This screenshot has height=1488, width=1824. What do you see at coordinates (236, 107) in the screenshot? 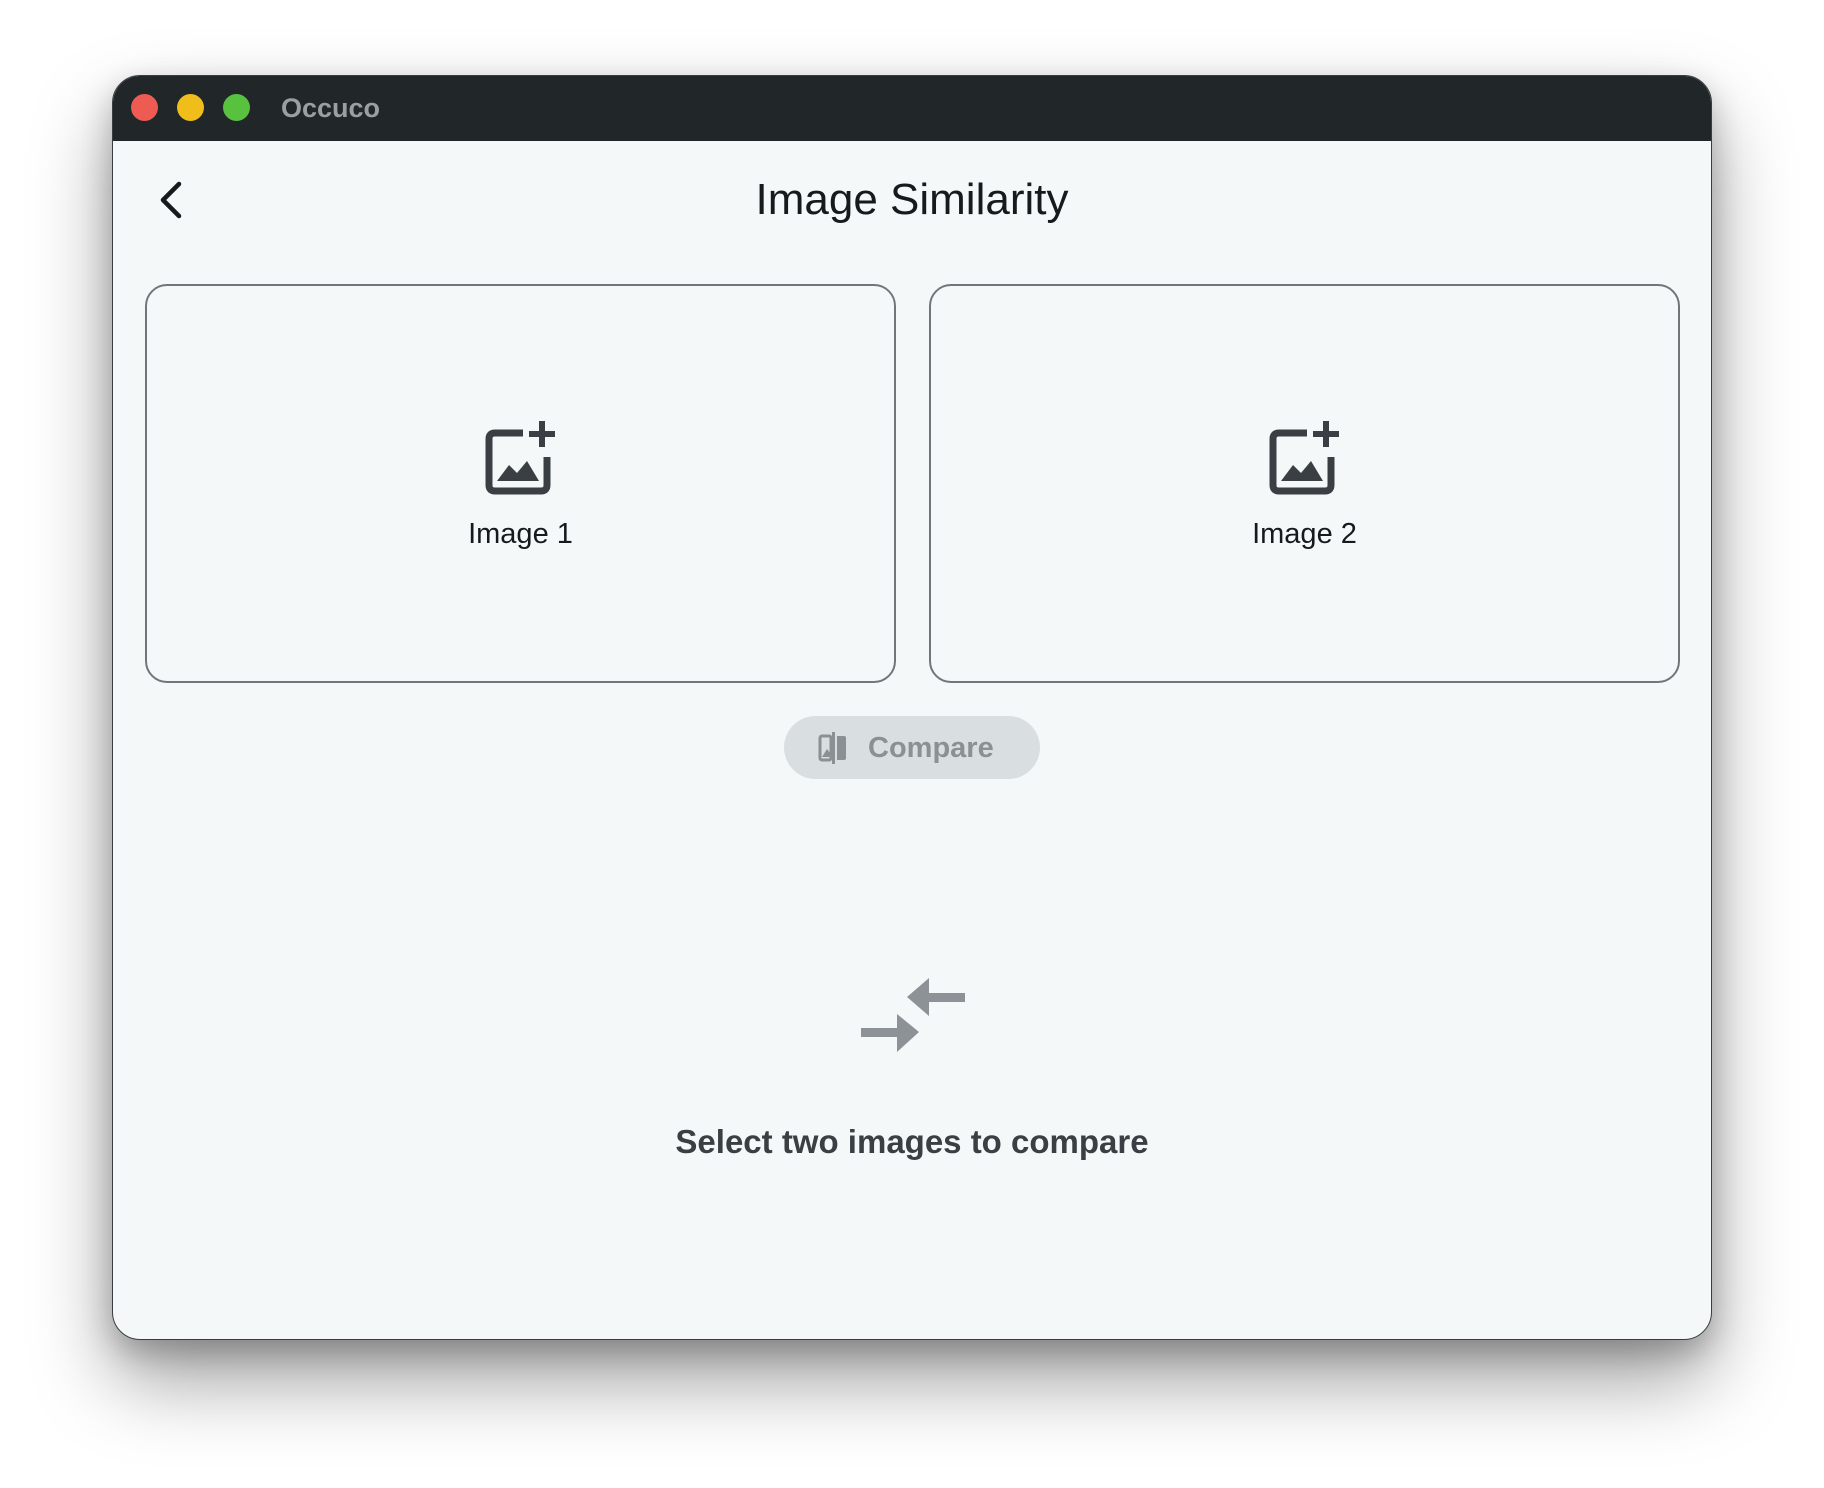
I see `maximize-window-button` at bounding box center [236, 107].